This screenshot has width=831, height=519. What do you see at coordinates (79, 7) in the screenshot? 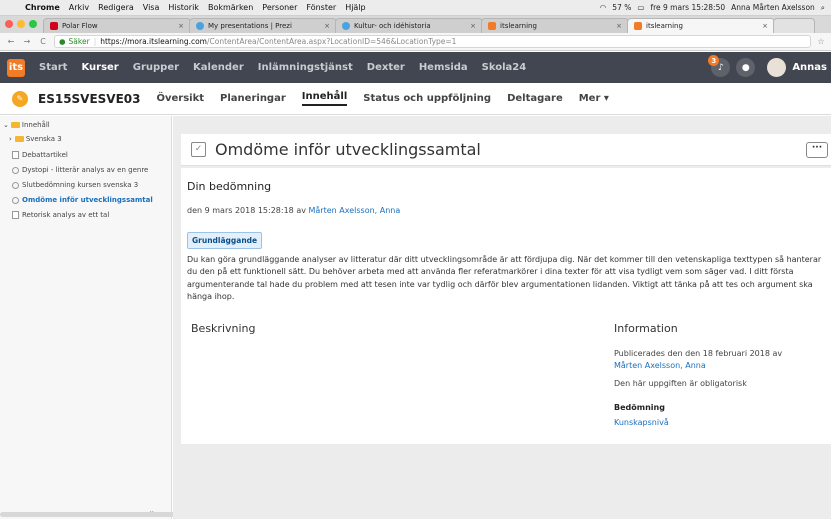
I see `menu-arkiv: Arkiv` at bounding box center [79, 7].